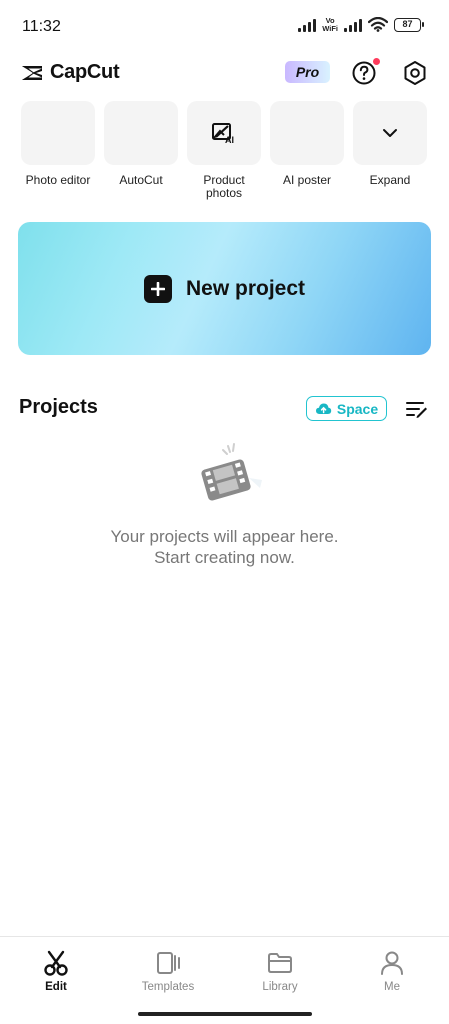 The image size is (449, 1024). Describe the element at coordinates (280, 987) in the screenshot. I see `nav-label: Library` at that location.